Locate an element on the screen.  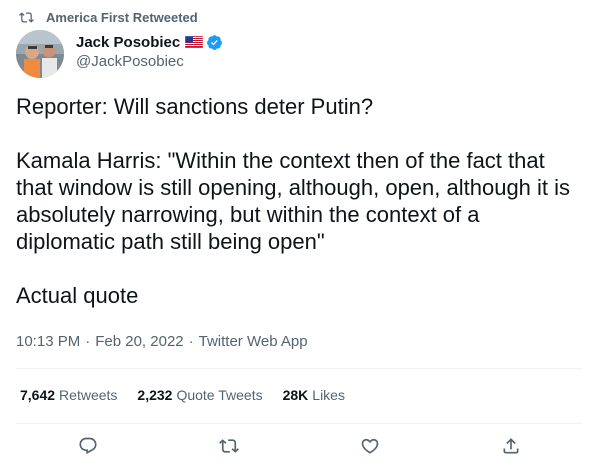
retweet-button is located at coordinates (229, 446).